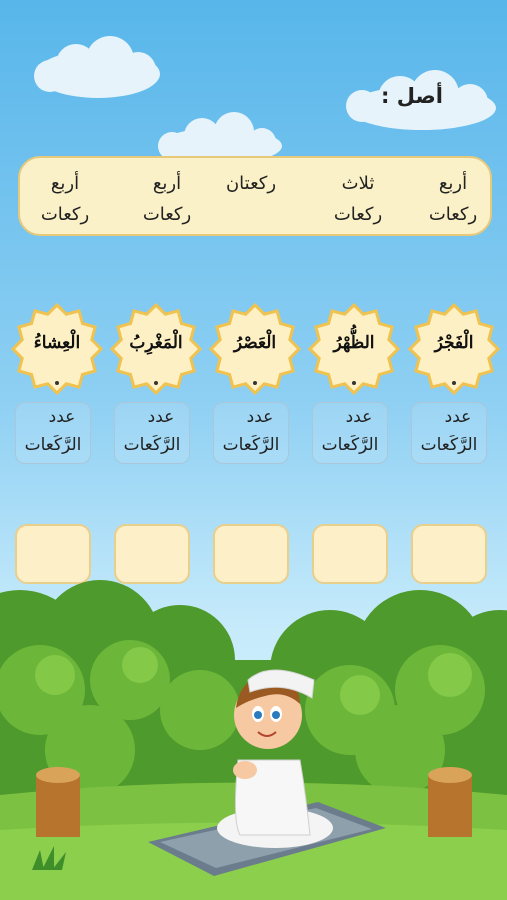  Describe the element at coordinates (156, 343) in the screenshot. I see `prayer-name: الْمَغْرِبُ` at that location.